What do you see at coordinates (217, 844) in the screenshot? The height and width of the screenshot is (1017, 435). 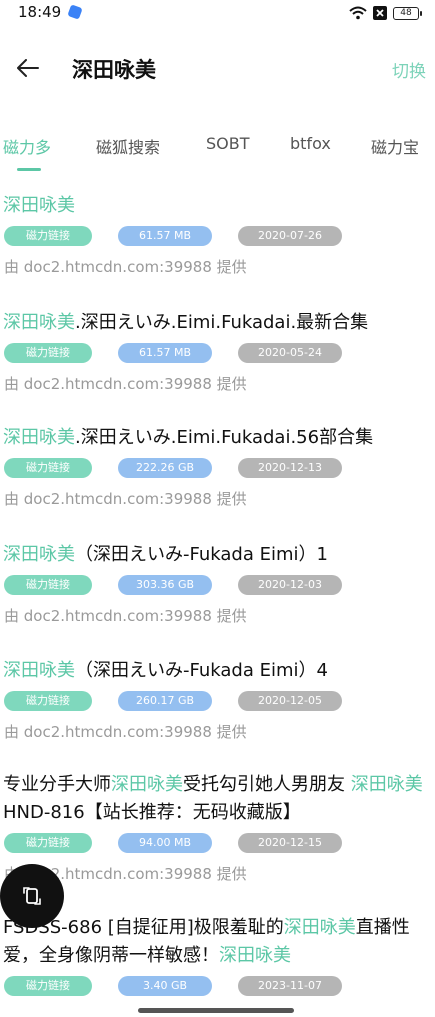 I see `item-meta: 磁力链接 94.00 MB 2020-12-15` at bounding box center [217, 844].